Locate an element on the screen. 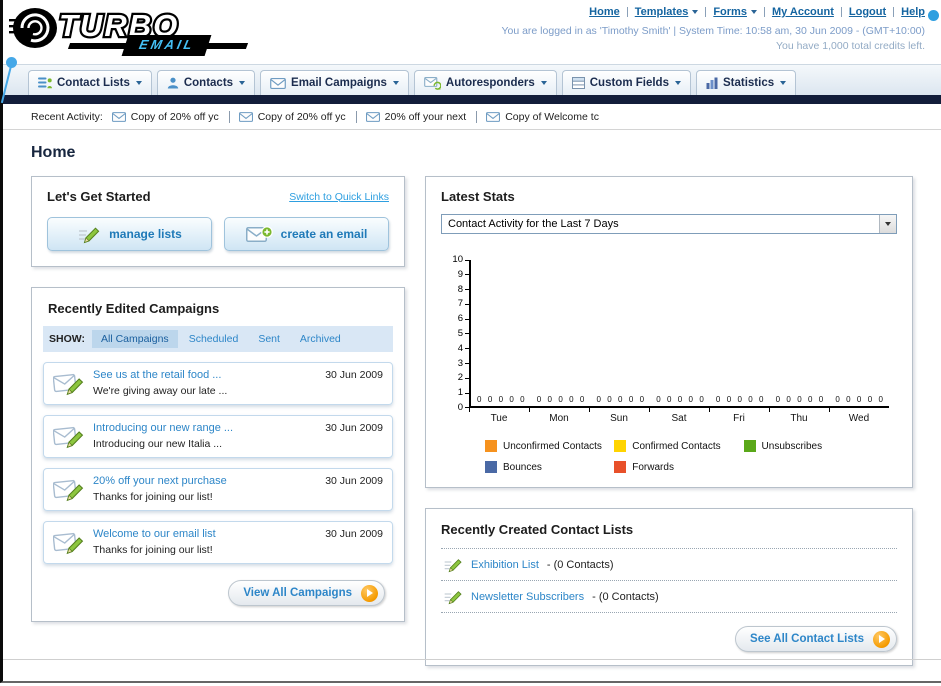 This screenshot has width=941, height=686. contact-list-item: Exhibition List - (0 Contacts) is located at coordinates (669, 565).